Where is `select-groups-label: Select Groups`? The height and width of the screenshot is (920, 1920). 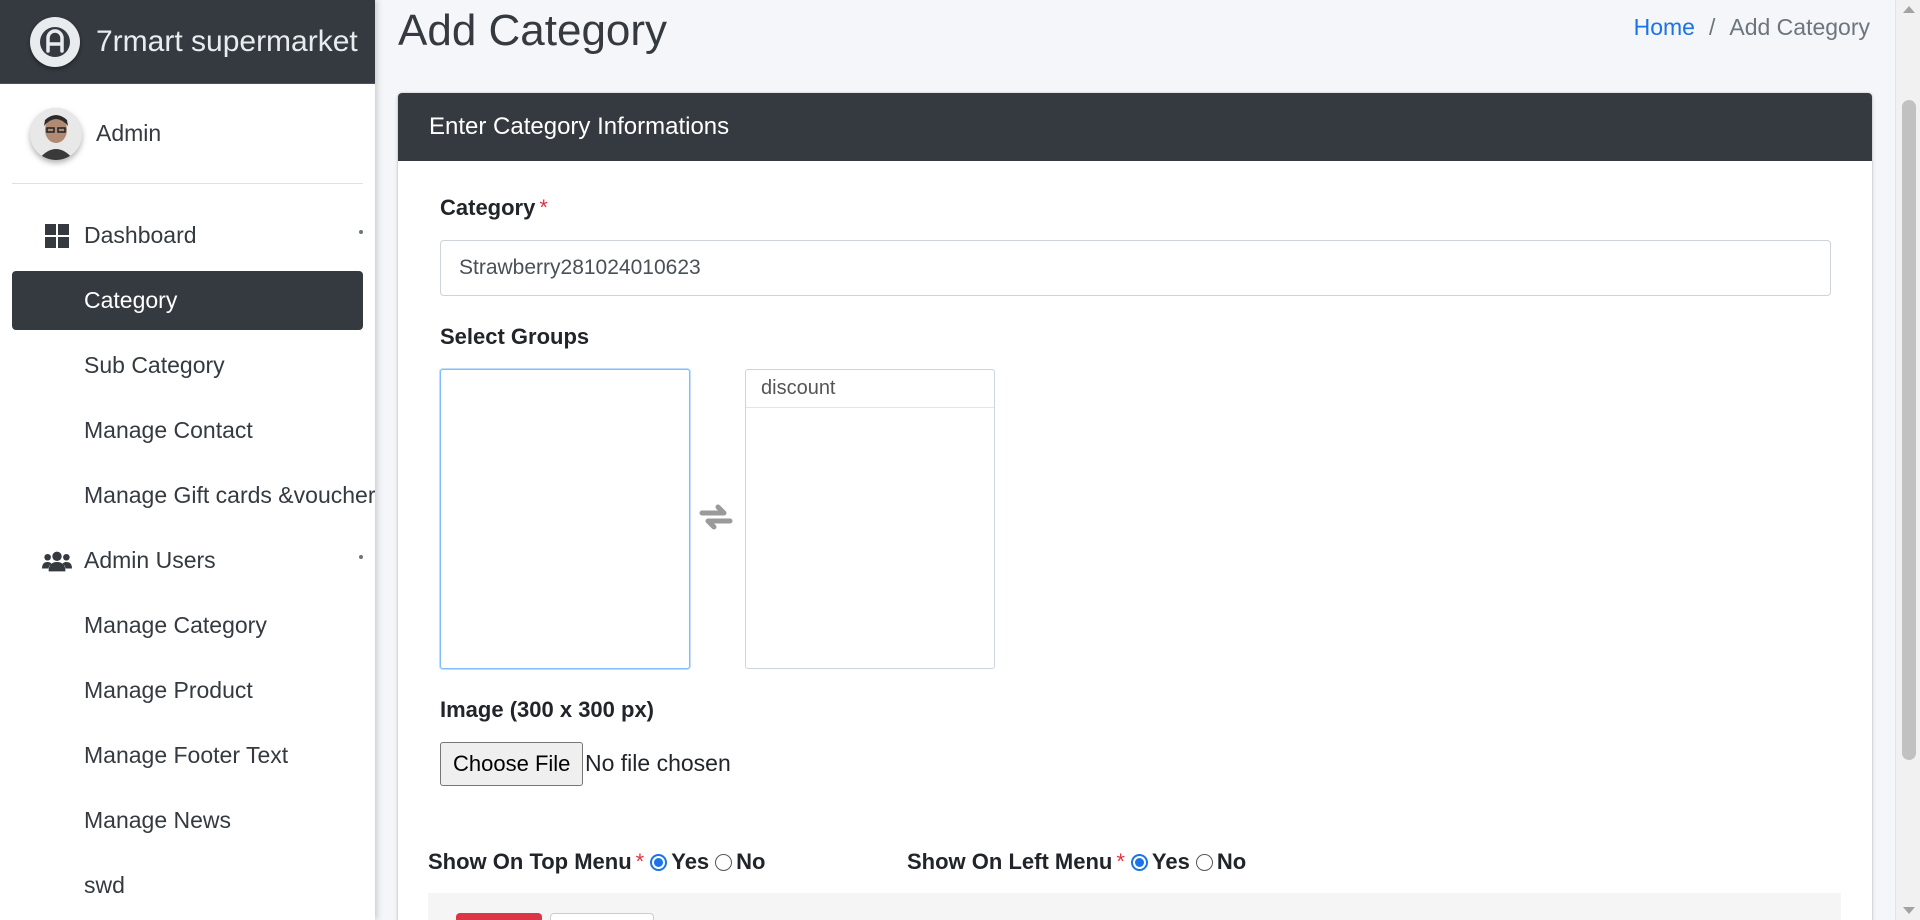 select-groups-label: Select Groups is located at coordinates (515, 336).